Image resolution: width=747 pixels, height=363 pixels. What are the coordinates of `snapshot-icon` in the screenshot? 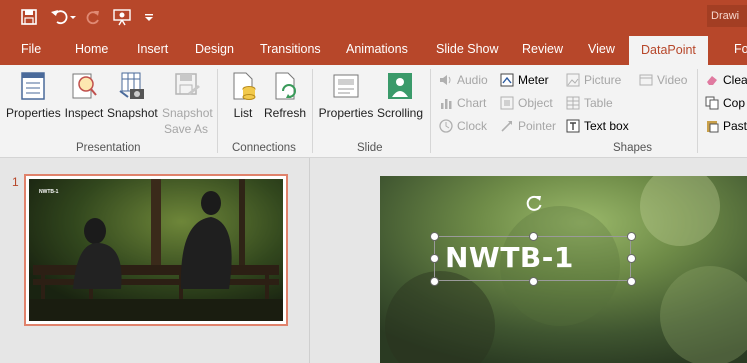 It's located at (132, 86).